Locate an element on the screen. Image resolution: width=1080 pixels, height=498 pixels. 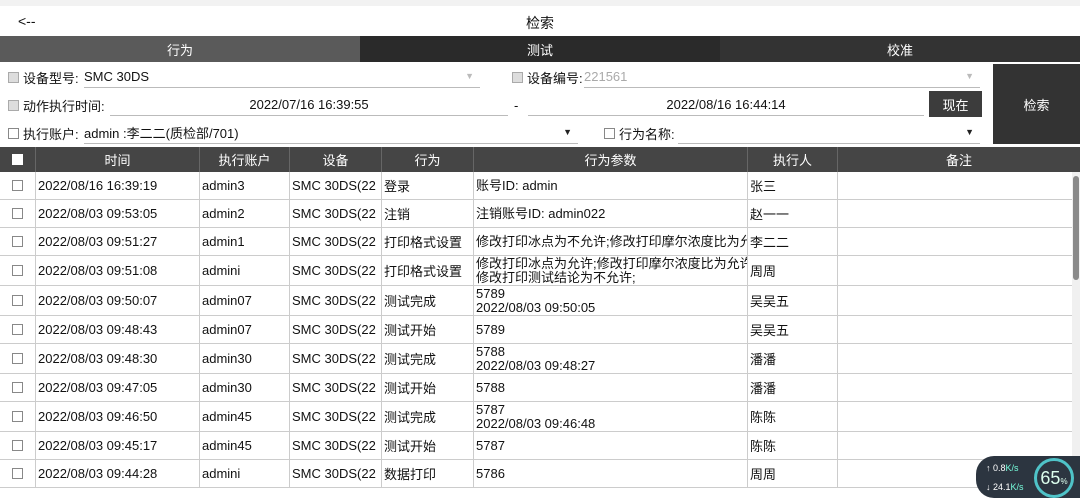
scrollbar-thumb is located at coordinates (1076, 228).